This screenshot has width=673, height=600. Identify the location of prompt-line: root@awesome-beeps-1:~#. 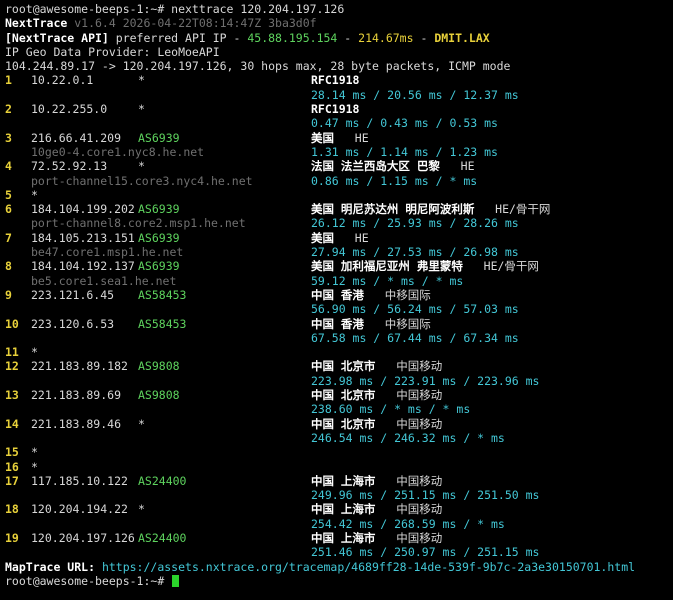
(339, 581).